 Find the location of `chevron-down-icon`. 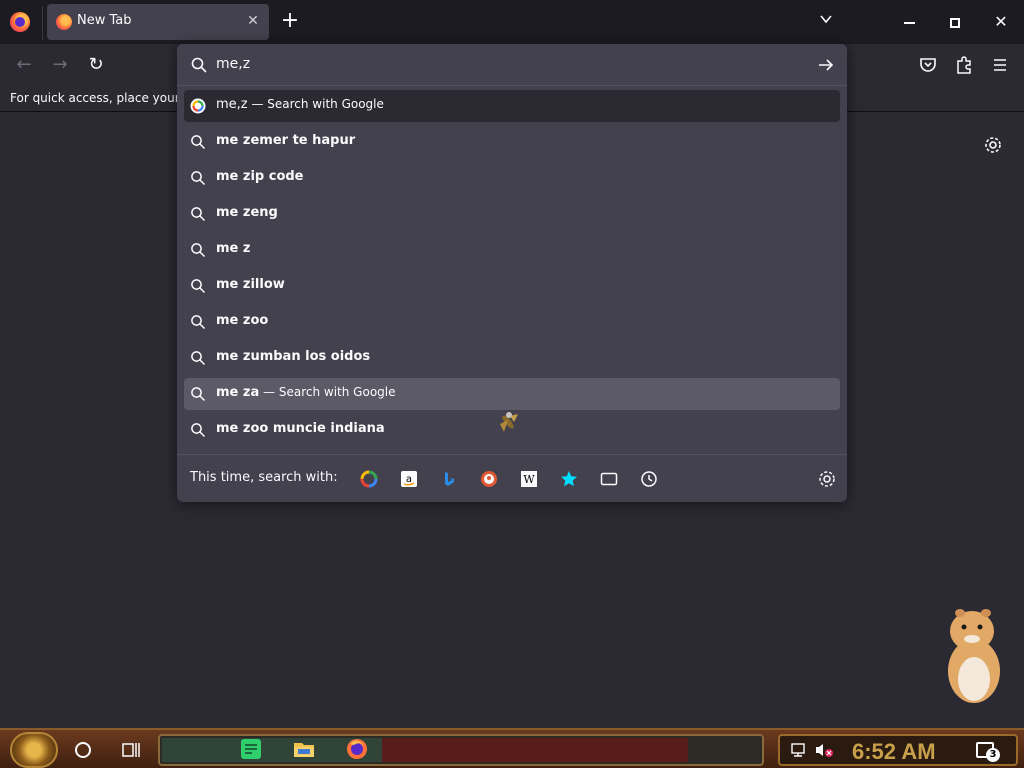

chevron-down-icon is located at coordinates (826, 19).